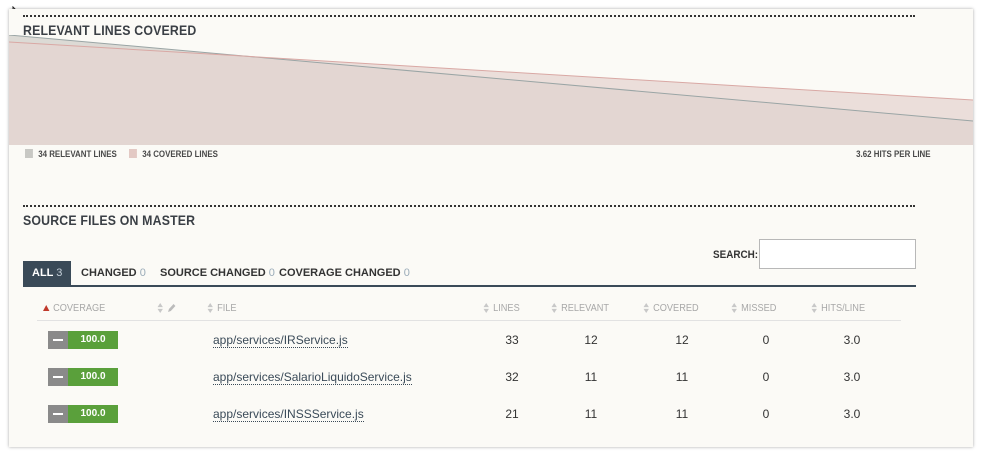 This screenshot has width=981, height=455. I want to click on legend-covered-lines: 34 COVERED LINES, so click(173, 154).